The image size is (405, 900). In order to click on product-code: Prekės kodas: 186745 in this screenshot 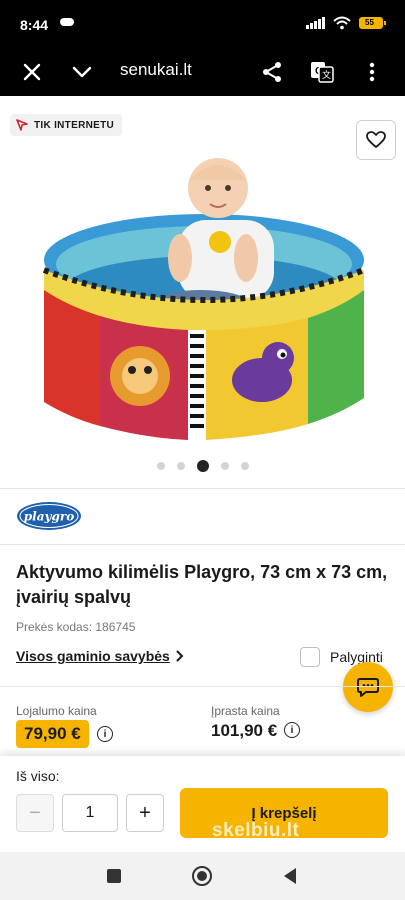, I will do `click(76, 627)`.